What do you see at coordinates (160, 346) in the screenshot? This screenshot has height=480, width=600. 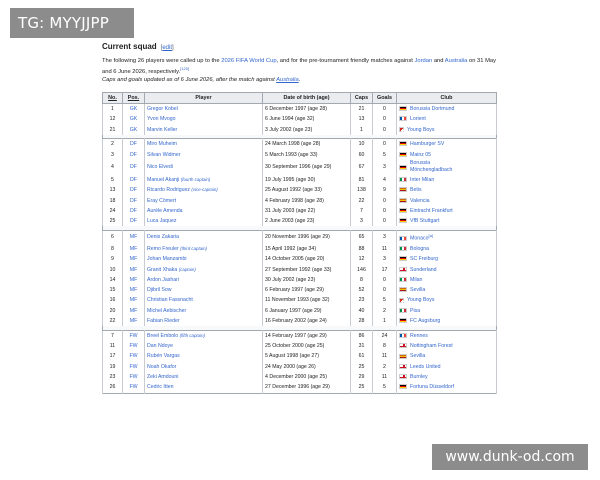 I see `player-link: Dan Ndoye` at bounding box center [160, 346].